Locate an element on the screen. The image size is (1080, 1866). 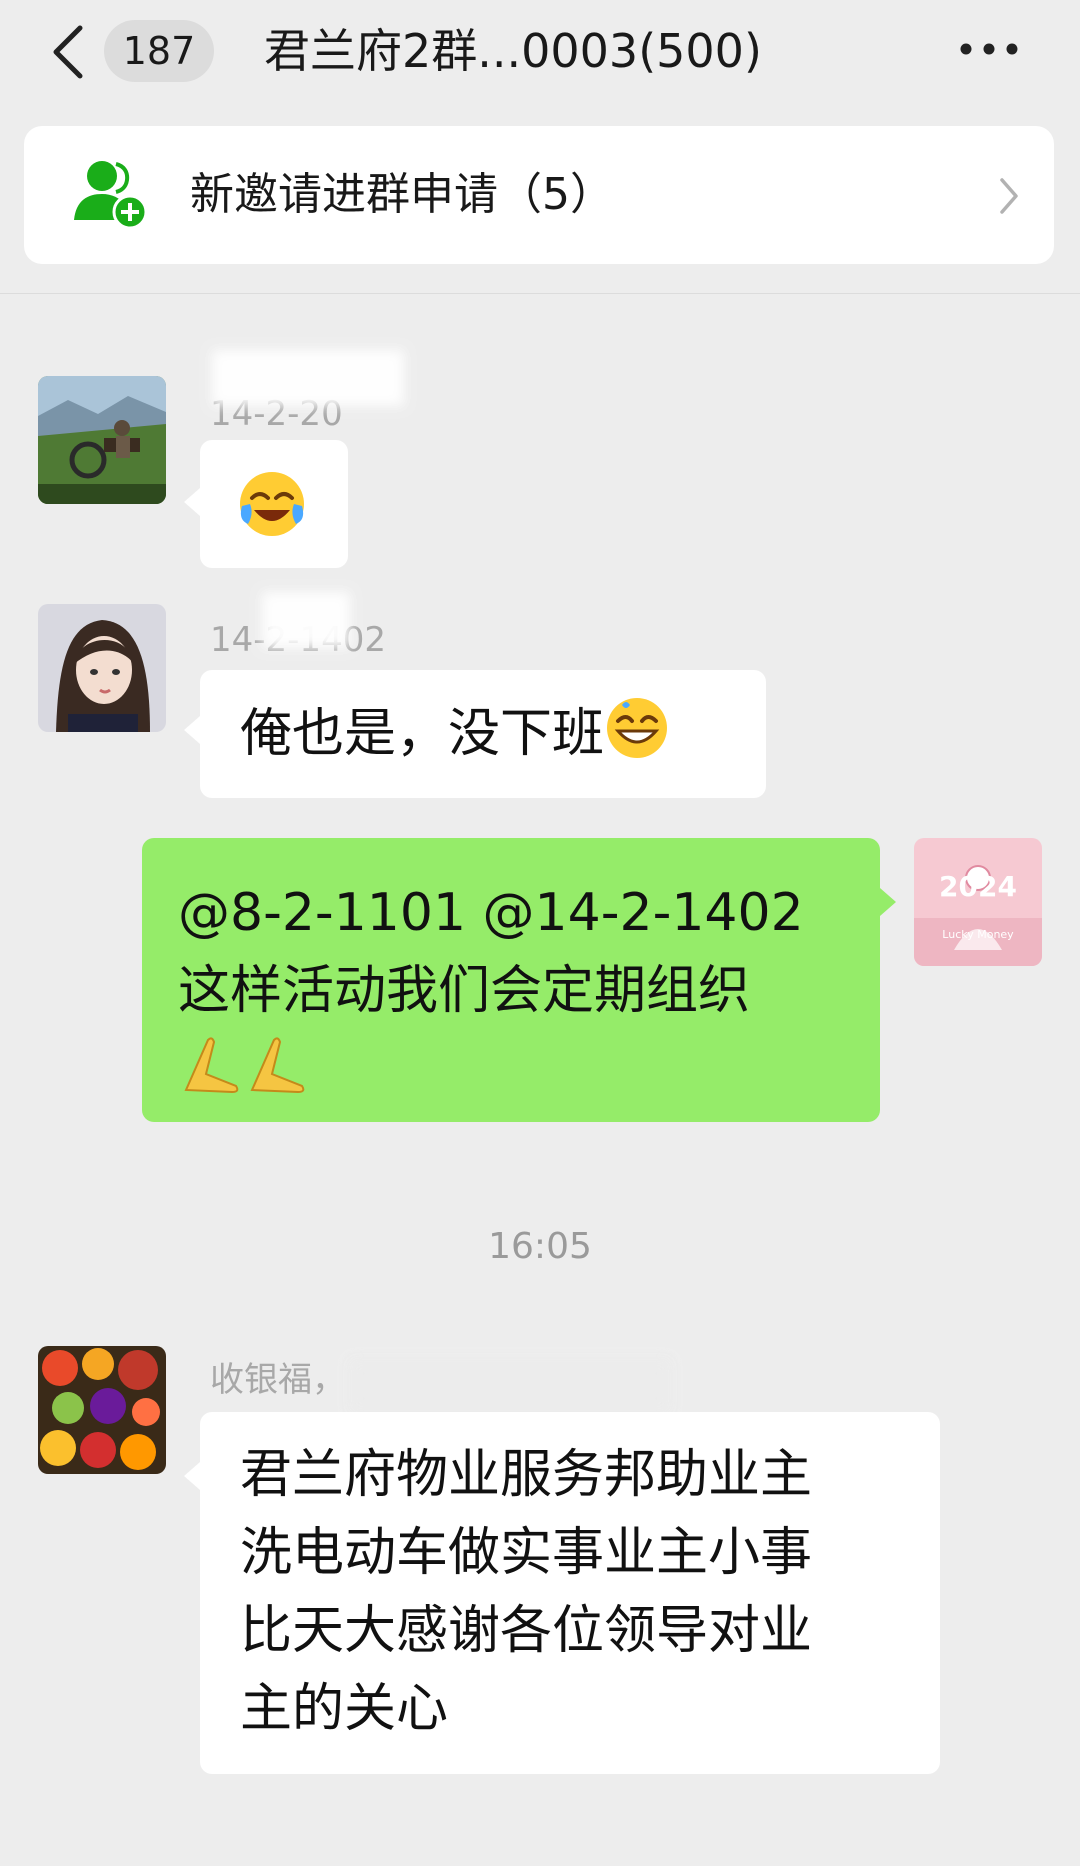
grinning-face-with-sweat-icon is located at coordinates (637, 728).